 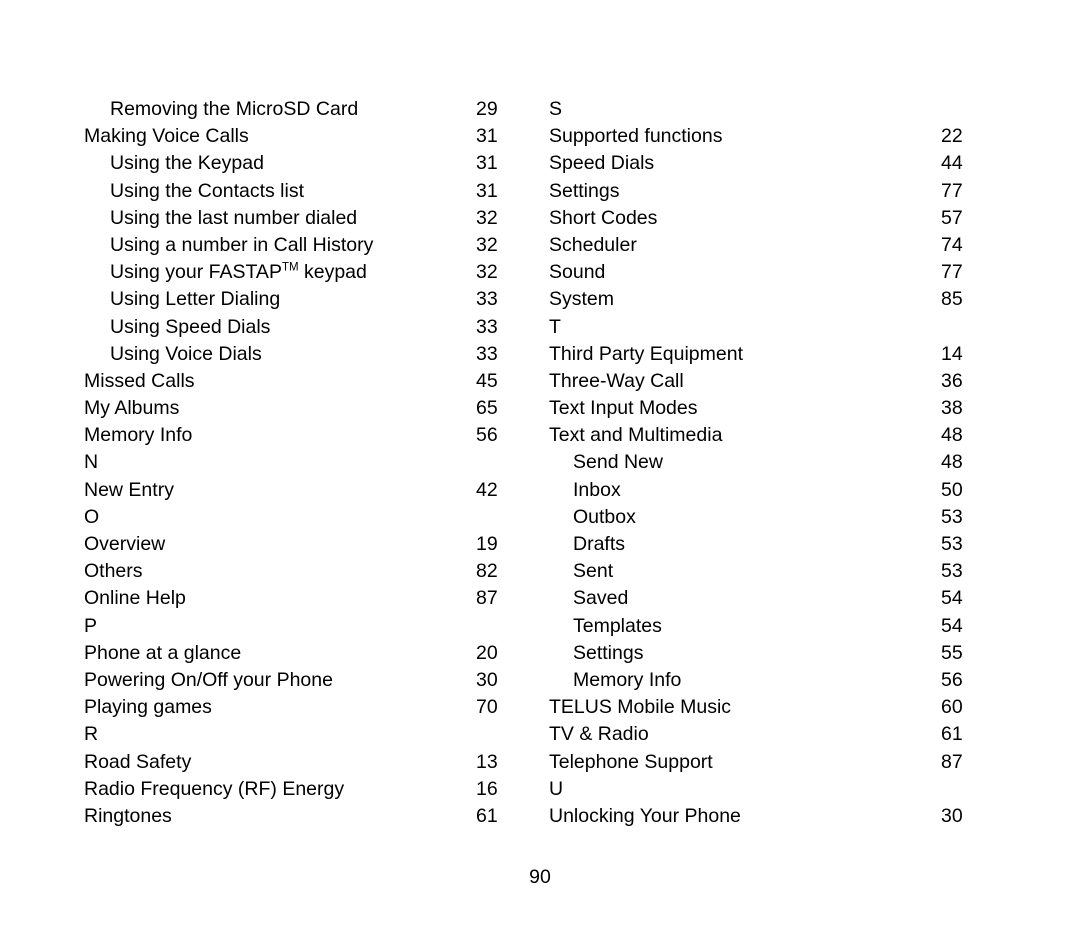 I want to click on index-entry: Scheduler 74, so click(x=769, y=245).